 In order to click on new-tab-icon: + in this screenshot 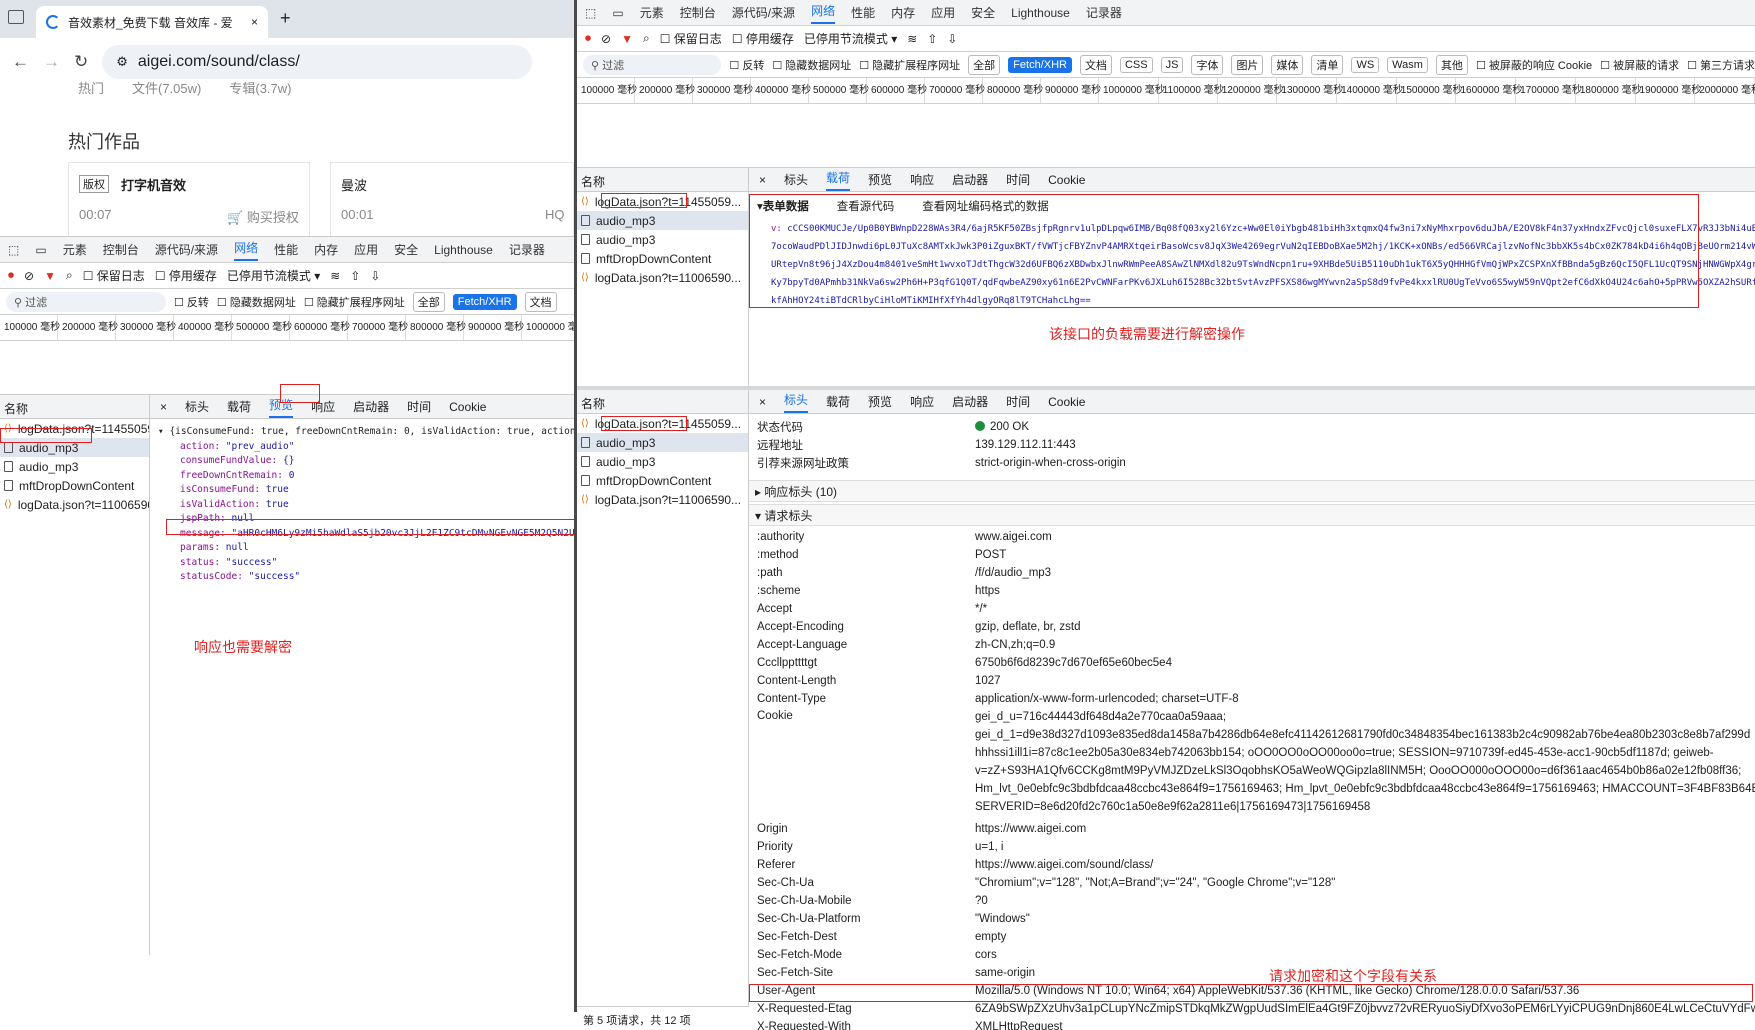, I will do `click(285, 18)`.